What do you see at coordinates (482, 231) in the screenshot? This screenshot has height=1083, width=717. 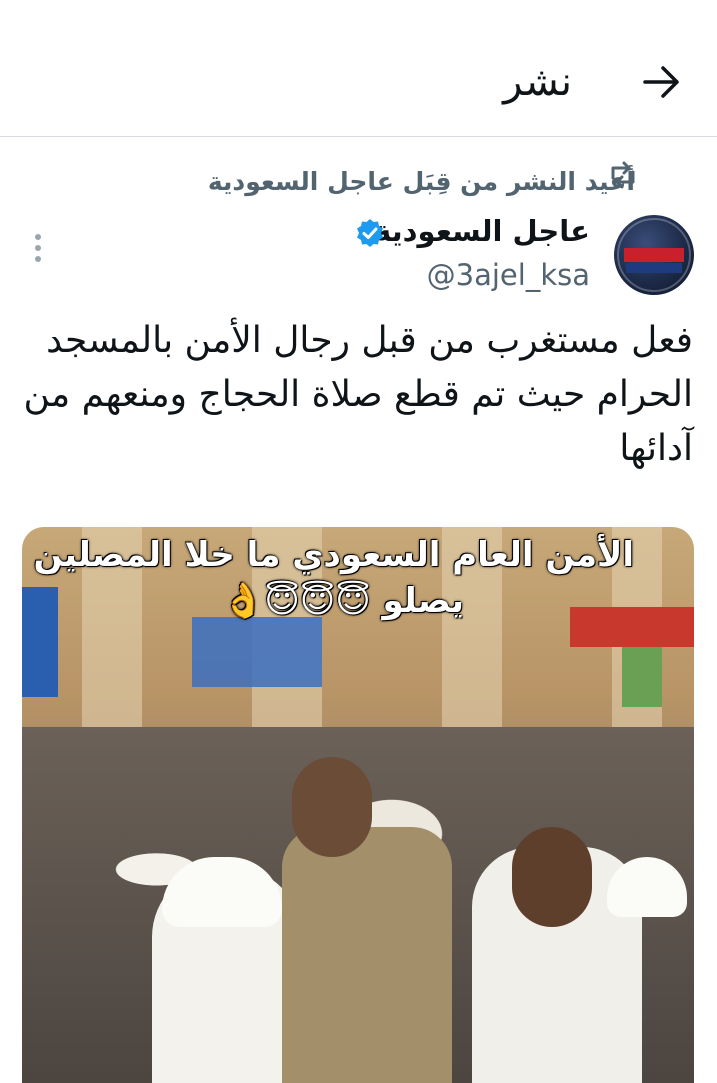 I see `author-display-name: عاجل السعودية` at bounding box center [482, 231].